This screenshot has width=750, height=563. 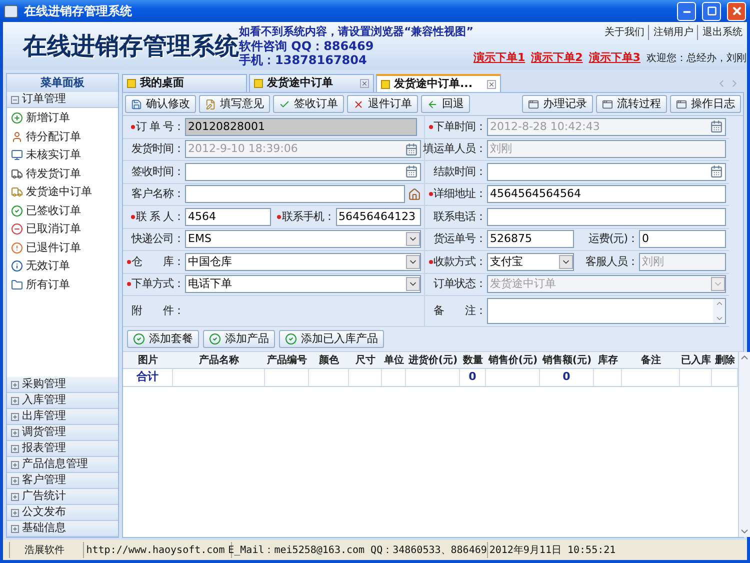 I want to click on dropdown: 支付宝, so click(x=530, y=261).